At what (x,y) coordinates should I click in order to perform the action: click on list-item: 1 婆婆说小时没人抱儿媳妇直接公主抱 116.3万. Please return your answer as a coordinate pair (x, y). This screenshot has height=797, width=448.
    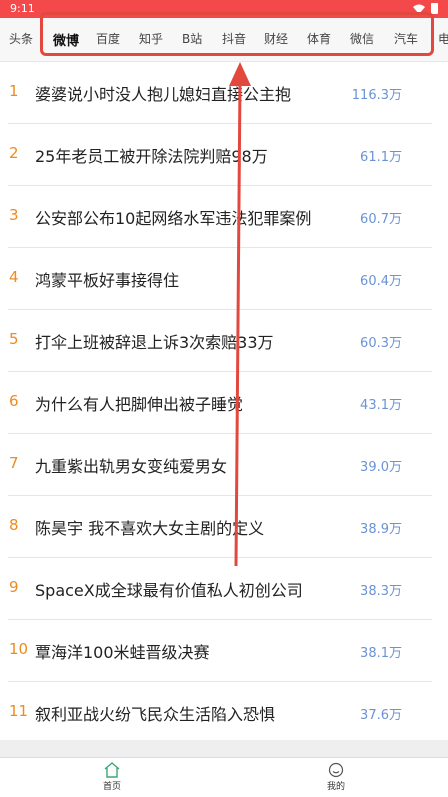
    Looking at the image, I should click on (224, 93).